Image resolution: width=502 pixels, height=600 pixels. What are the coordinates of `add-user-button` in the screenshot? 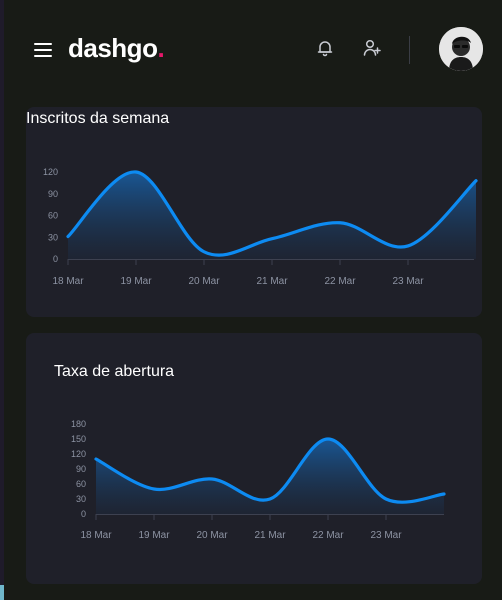 It's located at (372, 48).